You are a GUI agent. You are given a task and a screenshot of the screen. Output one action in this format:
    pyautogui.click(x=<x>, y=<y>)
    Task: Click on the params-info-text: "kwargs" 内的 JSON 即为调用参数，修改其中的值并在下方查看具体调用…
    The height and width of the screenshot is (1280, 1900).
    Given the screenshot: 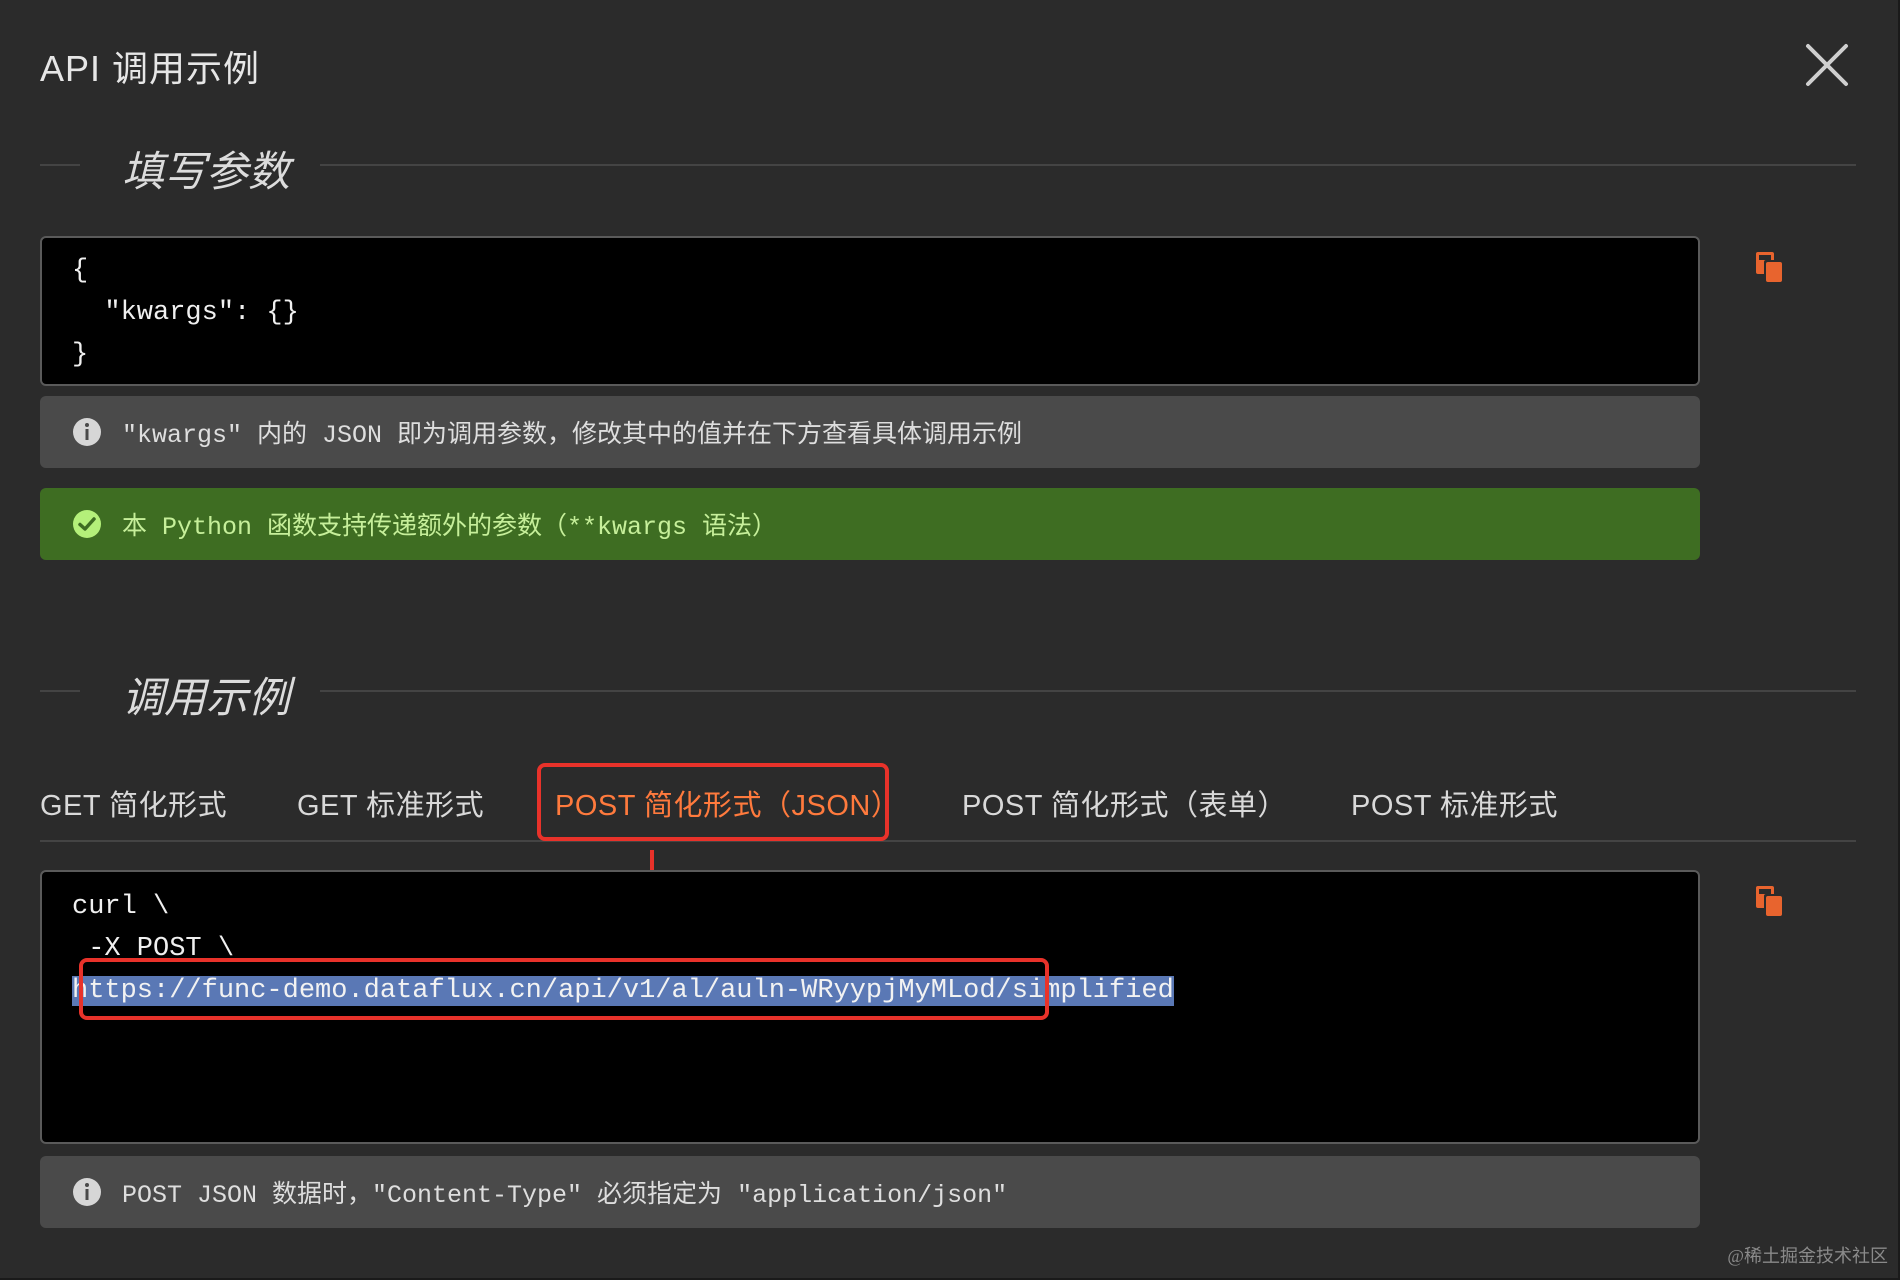 What is the action you would take?
    pyautogui.click(x=572, y=435)
    